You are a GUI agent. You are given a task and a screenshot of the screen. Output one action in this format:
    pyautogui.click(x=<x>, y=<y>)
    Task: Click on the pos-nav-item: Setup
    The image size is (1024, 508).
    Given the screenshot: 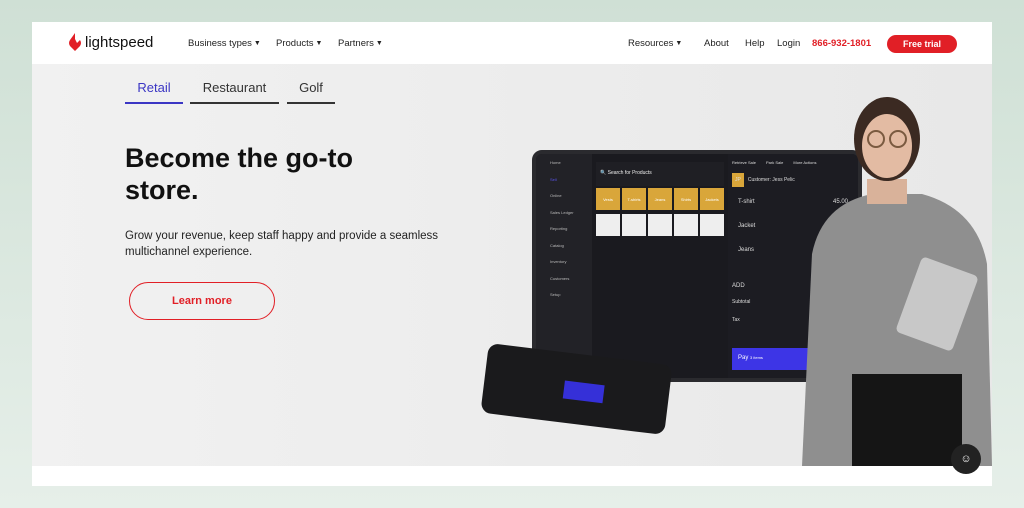 What is the action you would take?
    pyautogui.click(x=555, y=294)
    